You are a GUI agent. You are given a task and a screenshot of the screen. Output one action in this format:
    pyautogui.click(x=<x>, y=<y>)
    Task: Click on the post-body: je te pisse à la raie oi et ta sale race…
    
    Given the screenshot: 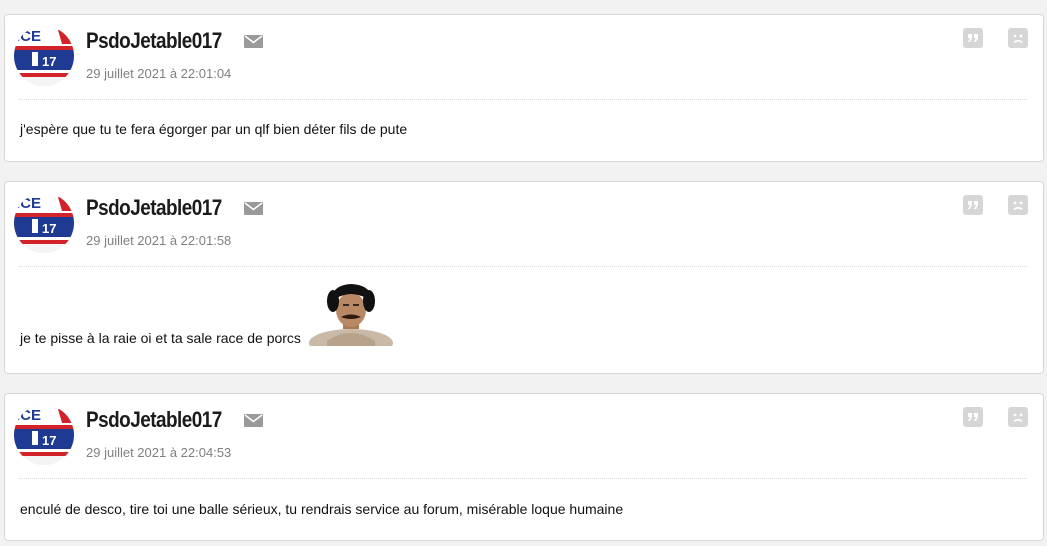 What is the action you would take?
    pyautogui.click(x=207, y=313)
    